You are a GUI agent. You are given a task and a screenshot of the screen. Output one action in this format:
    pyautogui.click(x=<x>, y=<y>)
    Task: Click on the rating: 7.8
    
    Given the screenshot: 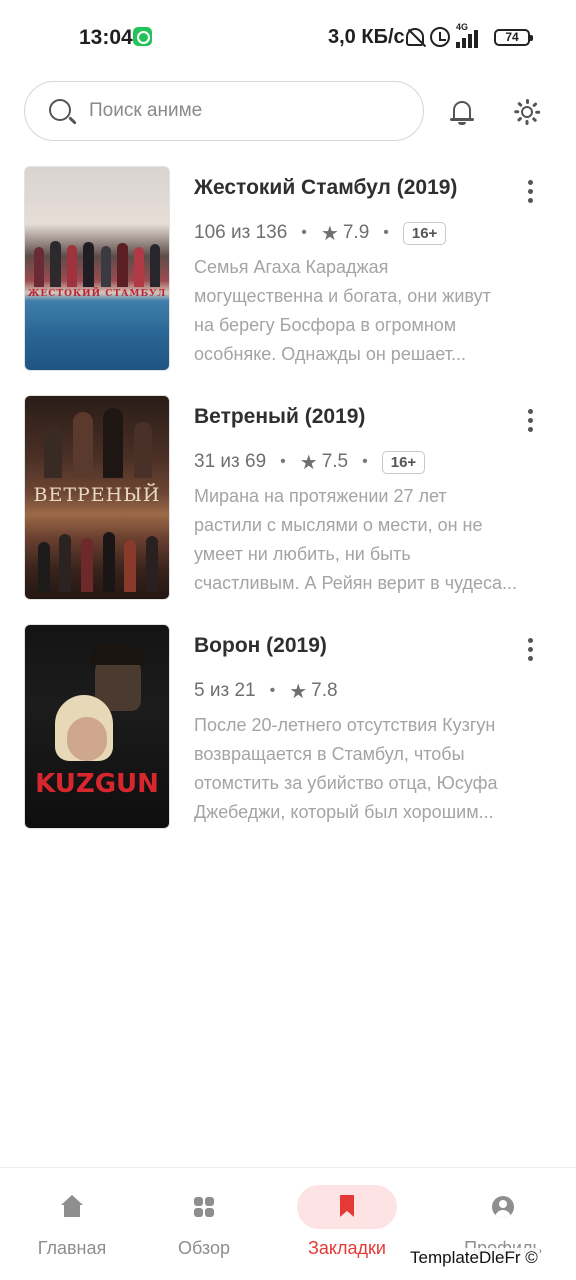 What is the action you would take?
    pyautogui.click(x=324, y=690)
    